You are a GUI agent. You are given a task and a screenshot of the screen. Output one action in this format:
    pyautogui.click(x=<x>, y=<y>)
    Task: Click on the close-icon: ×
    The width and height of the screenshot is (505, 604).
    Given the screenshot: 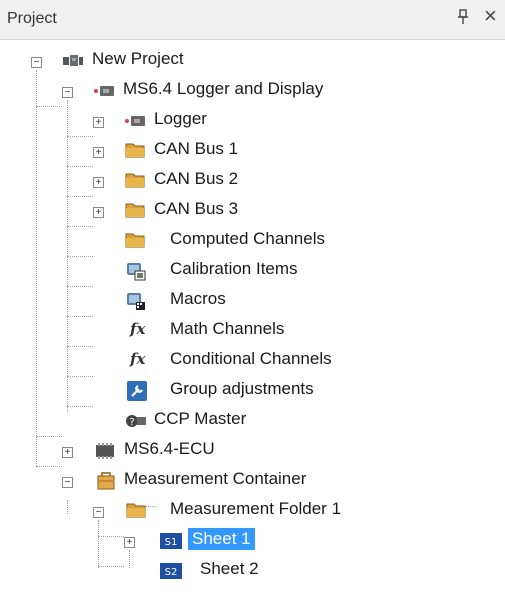 What is the action you would take?
    pyautogui.click(x=490, y=16)
    